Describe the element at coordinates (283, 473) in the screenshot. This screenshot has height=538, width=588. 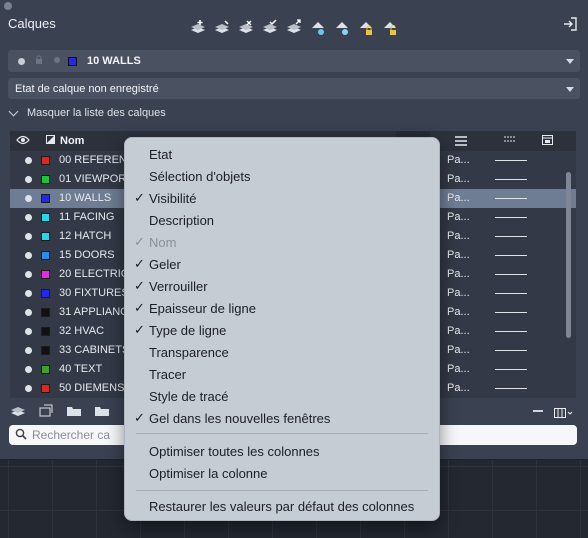
I see `menu-item-optimize-column: Optimiser la colonne` at that location.